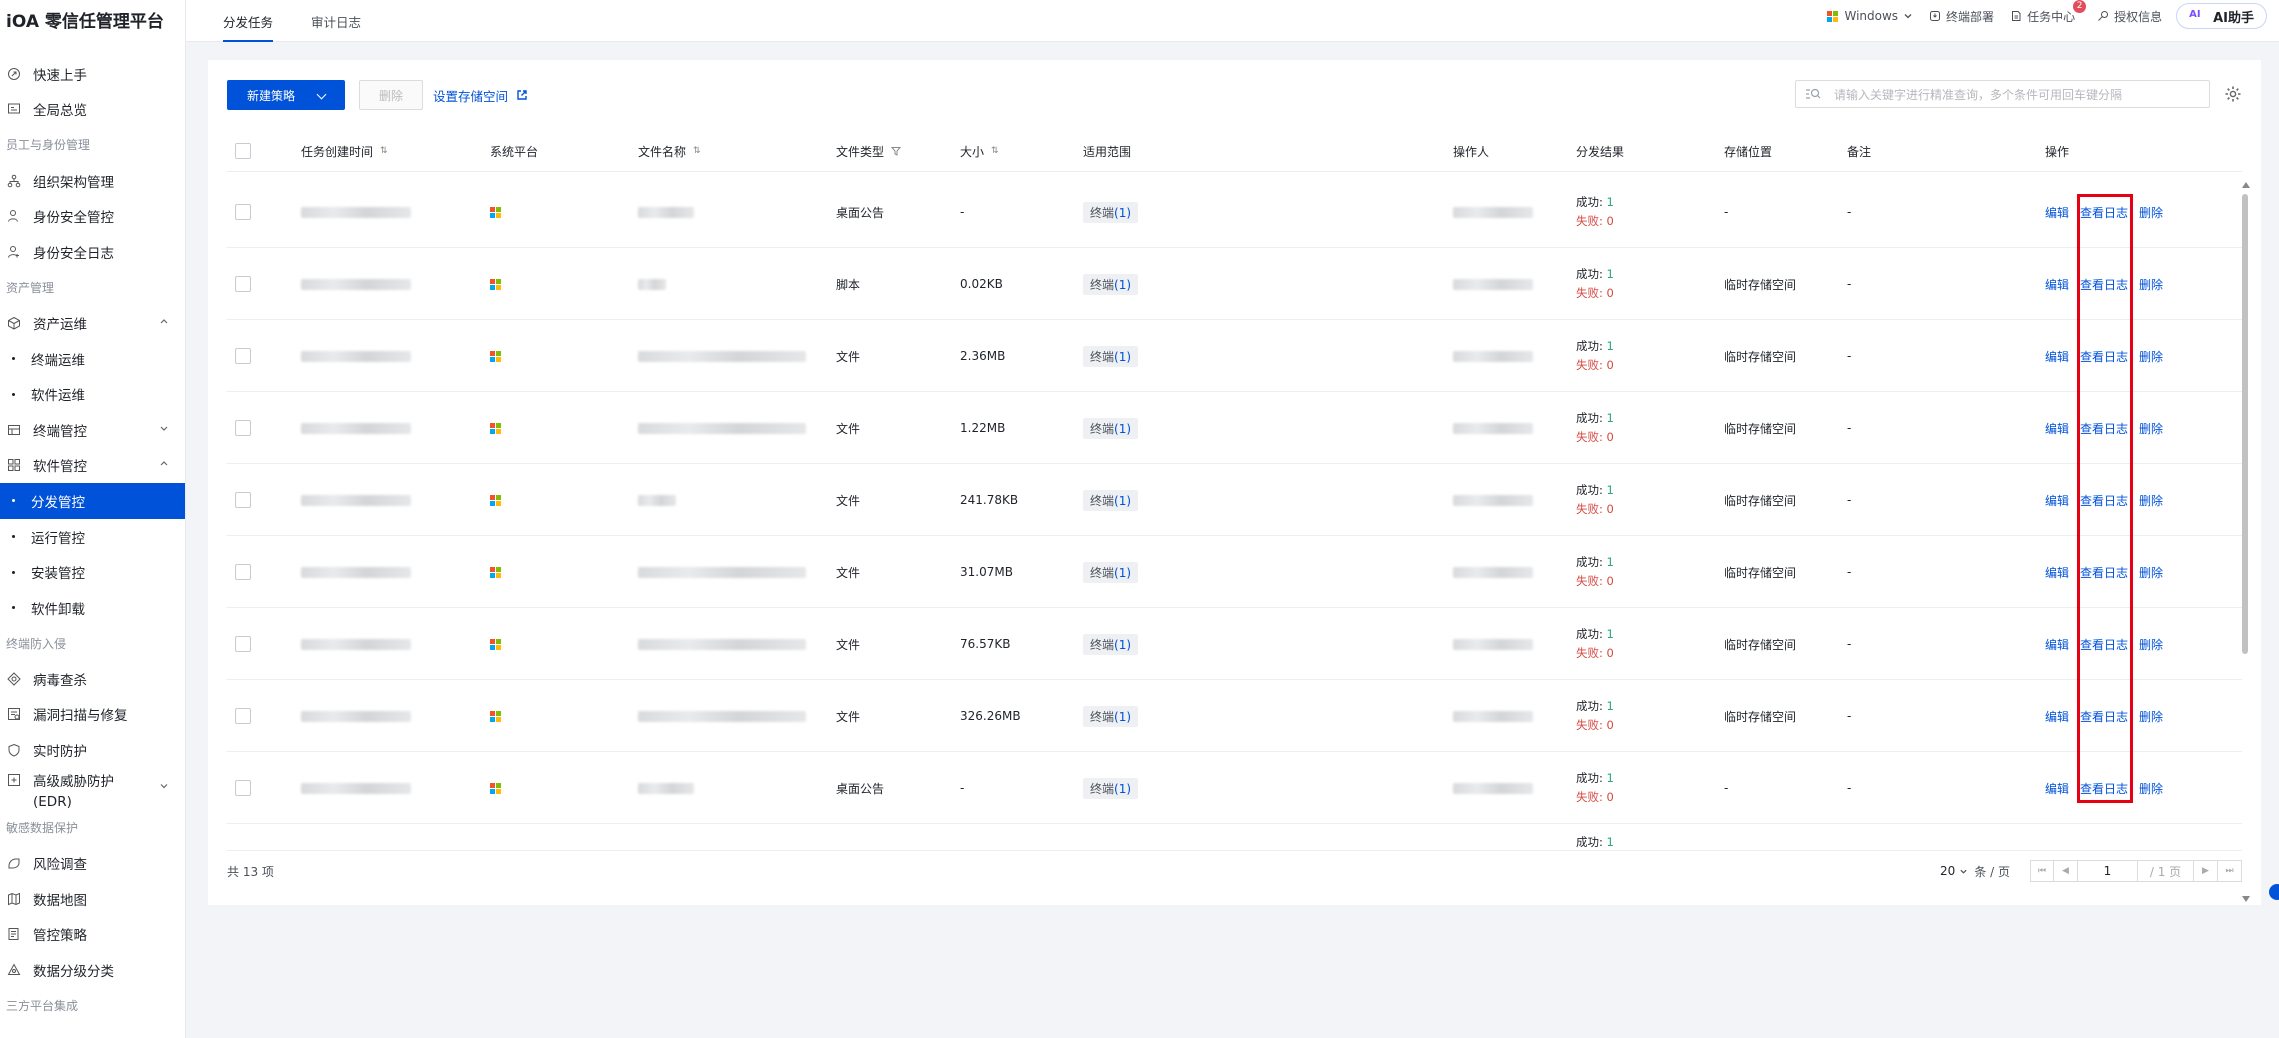 The height and width of the screenshot is (1038, 2279). What do you see at coordinates (1975, 871) in the screenshot?
I see `page-size-select: 20 条 / 页` at bounding box center [1975, 871].